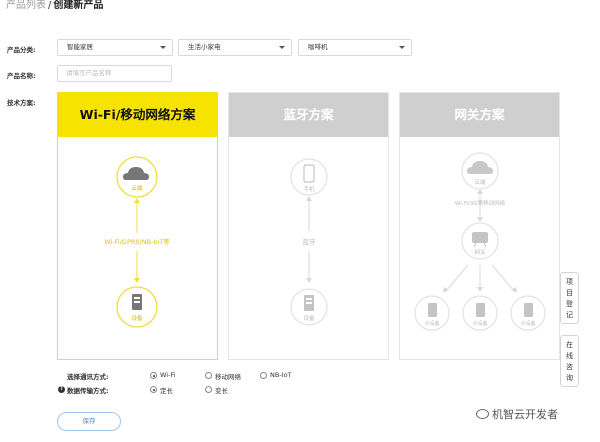  I want to click on bluetooth-card-title: 蓝牙方案, so click(308, 115).